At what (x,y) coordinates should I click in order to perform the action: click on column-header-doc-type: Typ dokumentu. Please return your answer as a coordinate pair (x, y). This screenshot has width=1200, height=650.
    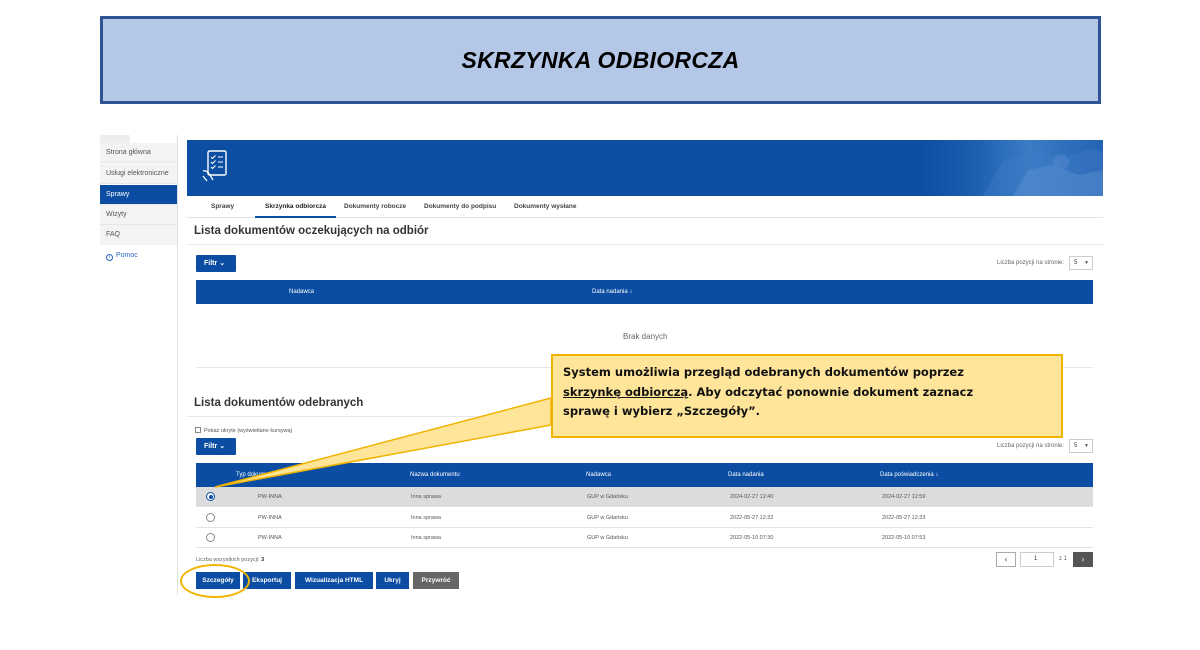
    Looking at the image, I should click on (256, 475).